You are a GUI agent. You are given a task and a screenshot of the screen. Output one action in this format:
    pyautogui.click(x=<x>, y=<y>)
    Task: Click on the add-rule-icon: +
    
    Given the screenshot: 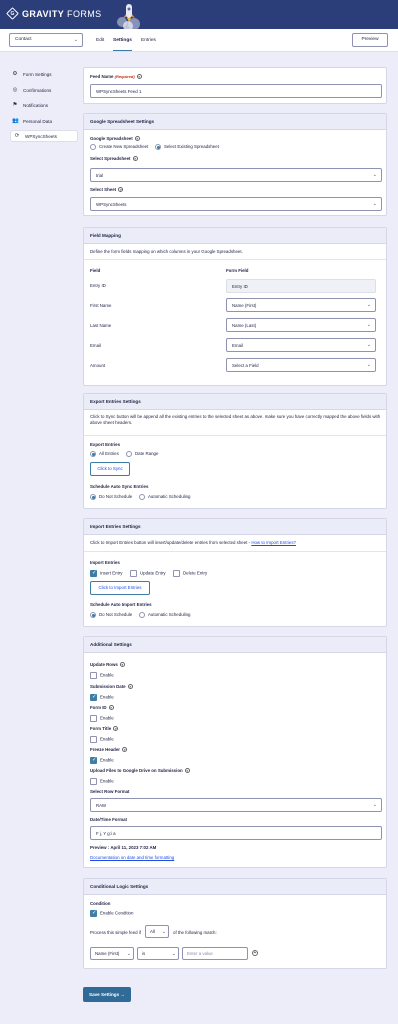 What is the action you would take?
    pyautogui.click(x=255, y=953)
    